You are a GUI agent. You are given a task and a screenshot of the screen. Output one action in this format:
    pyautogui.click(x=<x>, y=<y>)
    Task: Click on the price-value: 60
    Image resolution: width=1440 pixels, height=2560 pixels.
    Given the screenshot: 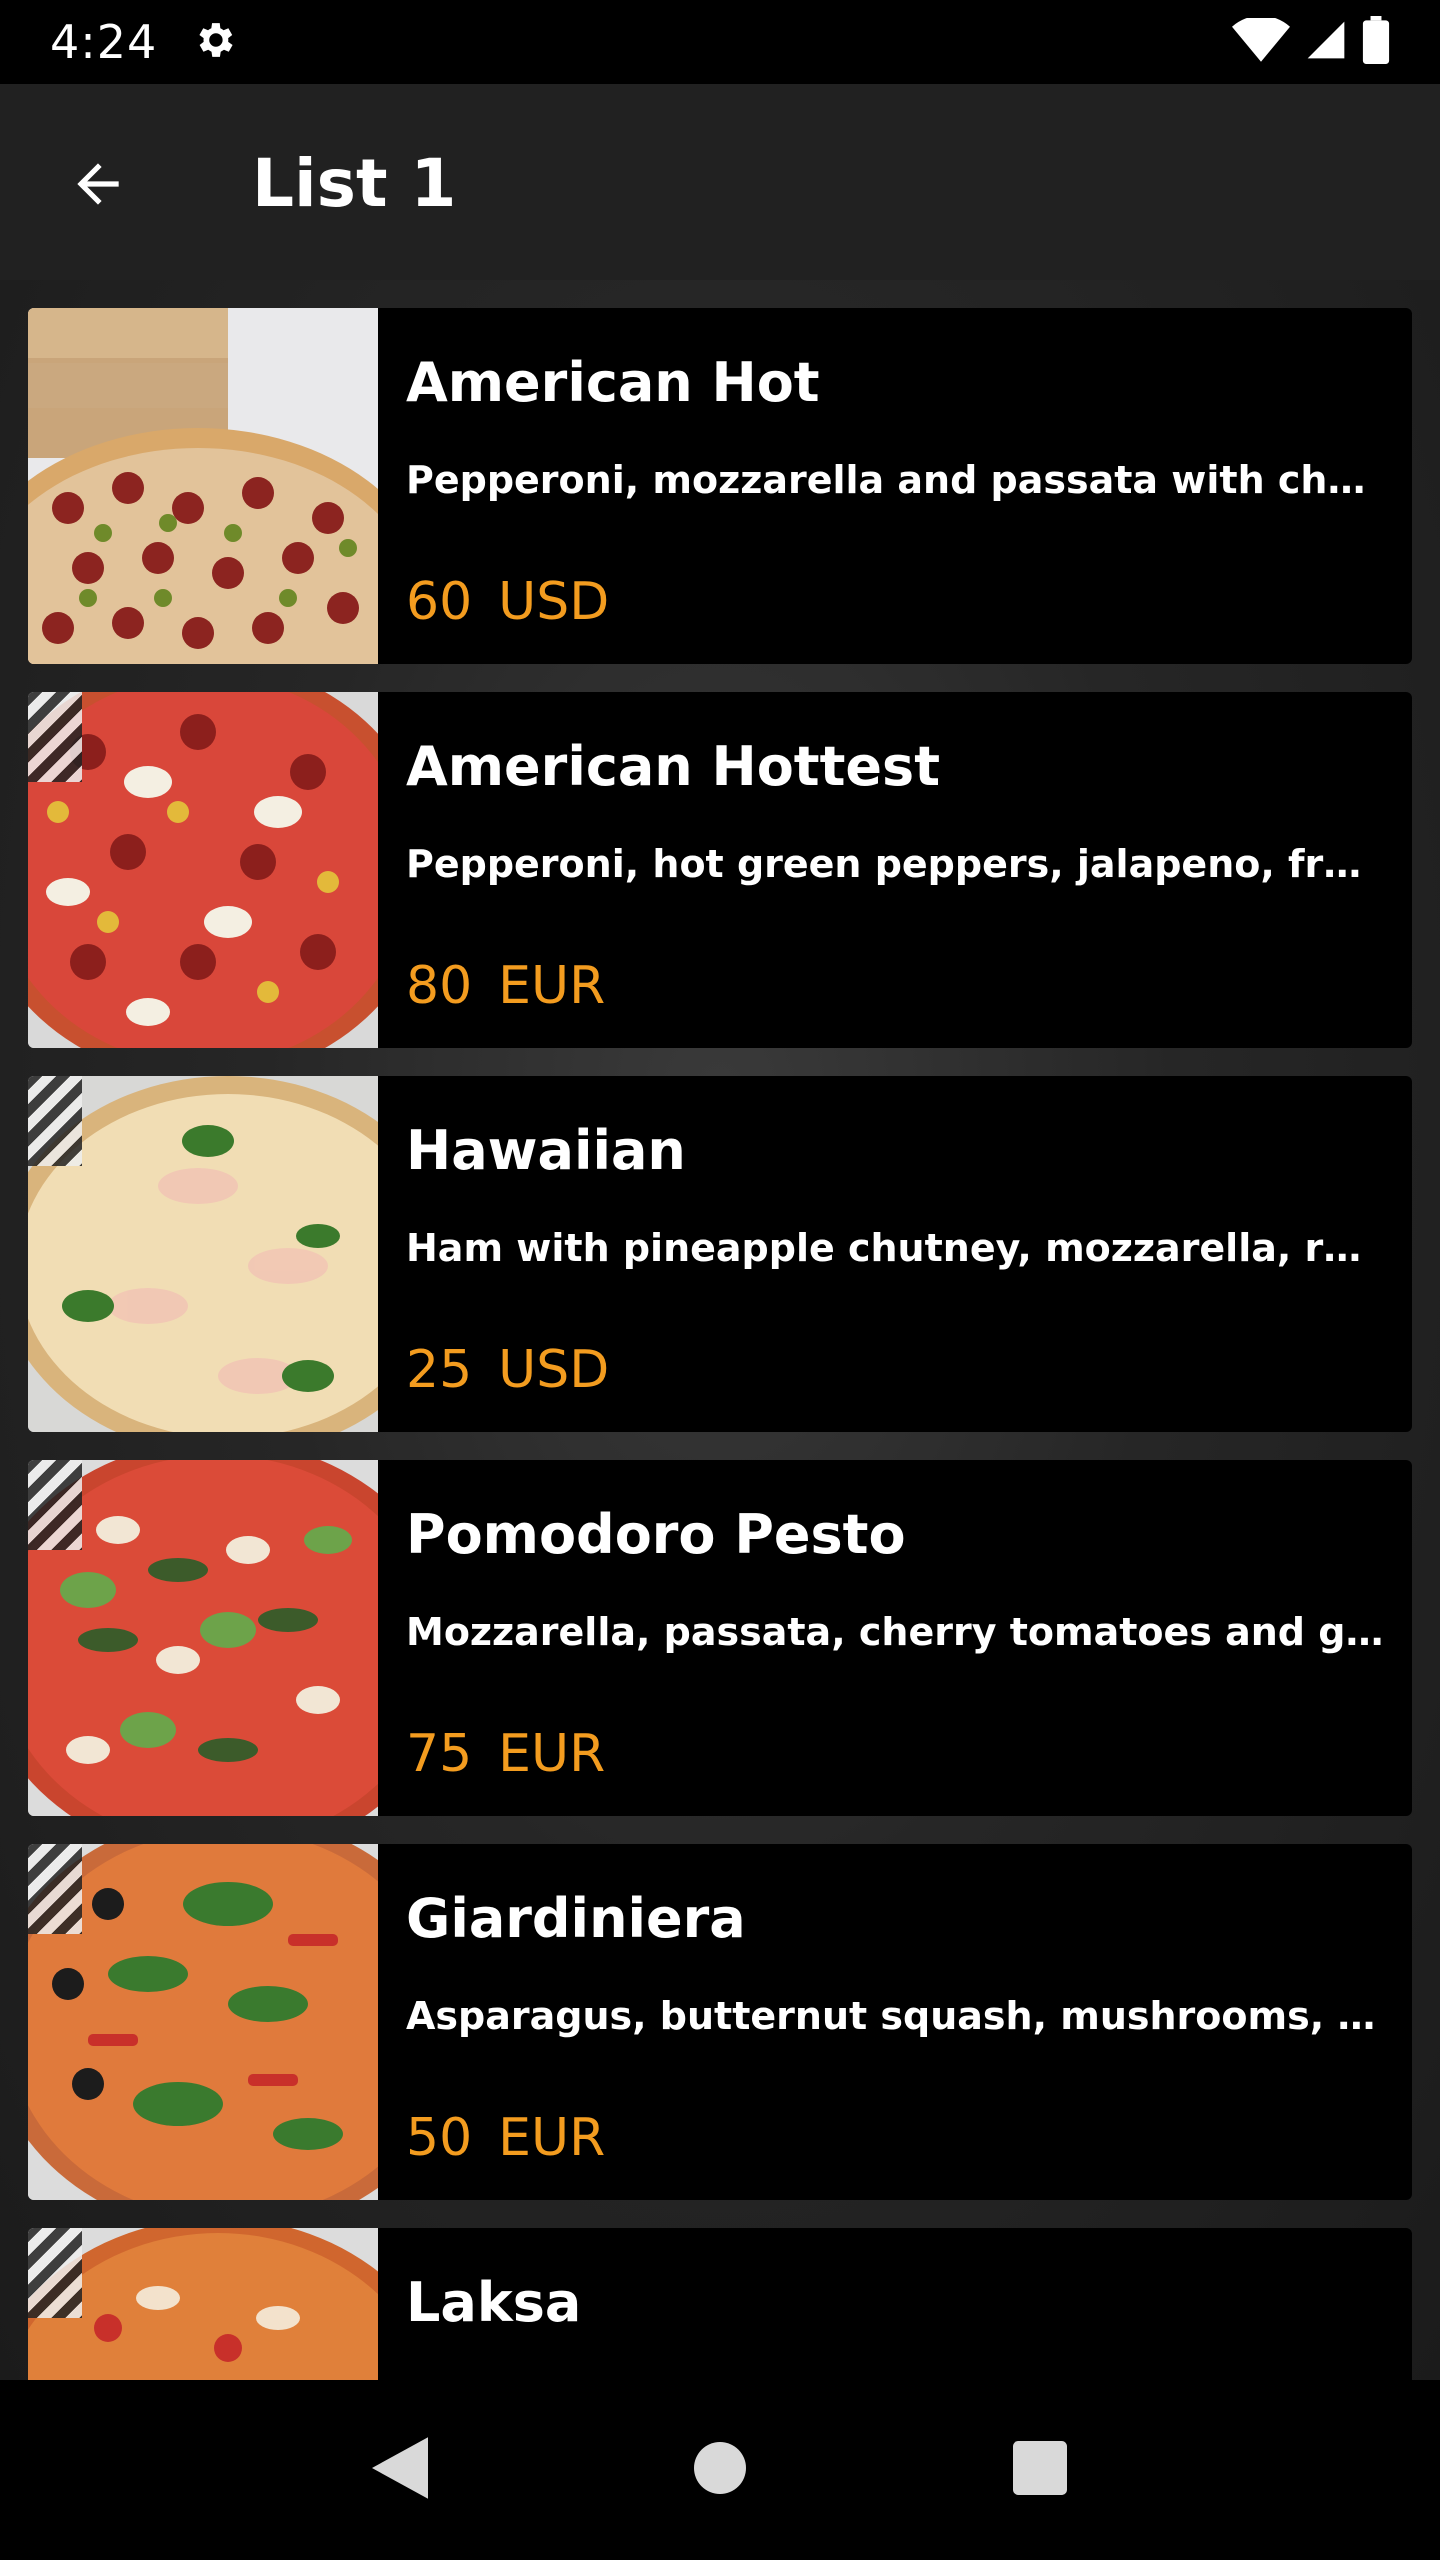 What is the action you would take?
    pyautogui.click(x=439, y=602)
    